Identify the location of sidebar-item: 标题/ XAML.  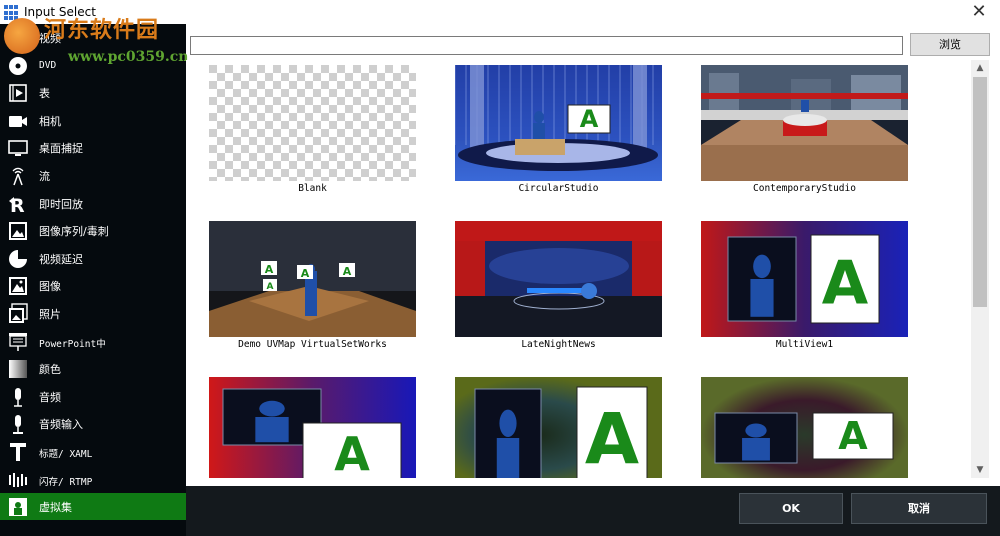
(93, 451).